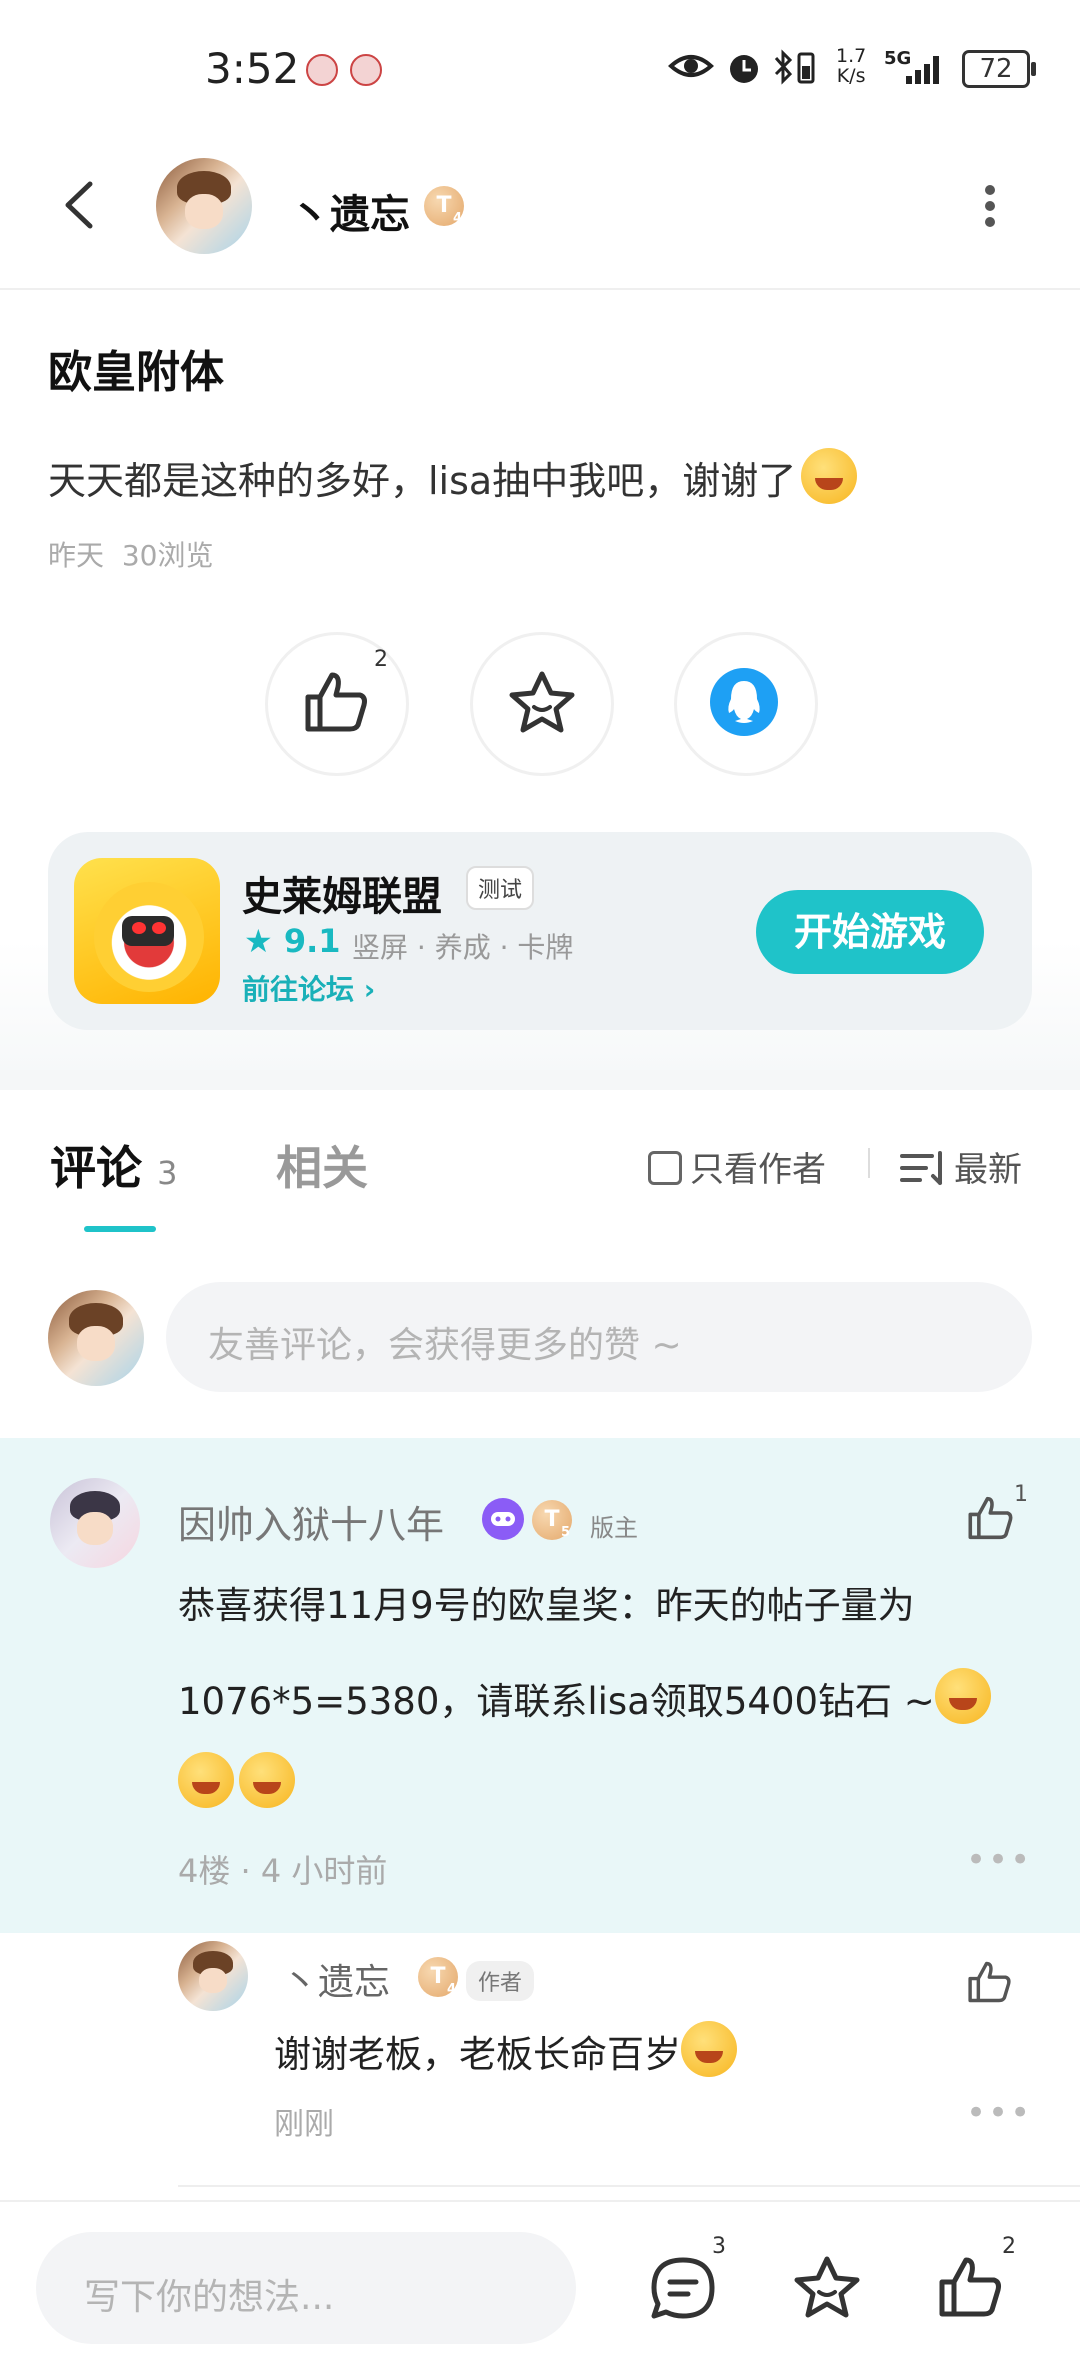 The image size is (1080, 2378). What do you see at coordinates (829, 476) in the screenshot?
I see `smile-emoji` at bounding box center [829, 476].